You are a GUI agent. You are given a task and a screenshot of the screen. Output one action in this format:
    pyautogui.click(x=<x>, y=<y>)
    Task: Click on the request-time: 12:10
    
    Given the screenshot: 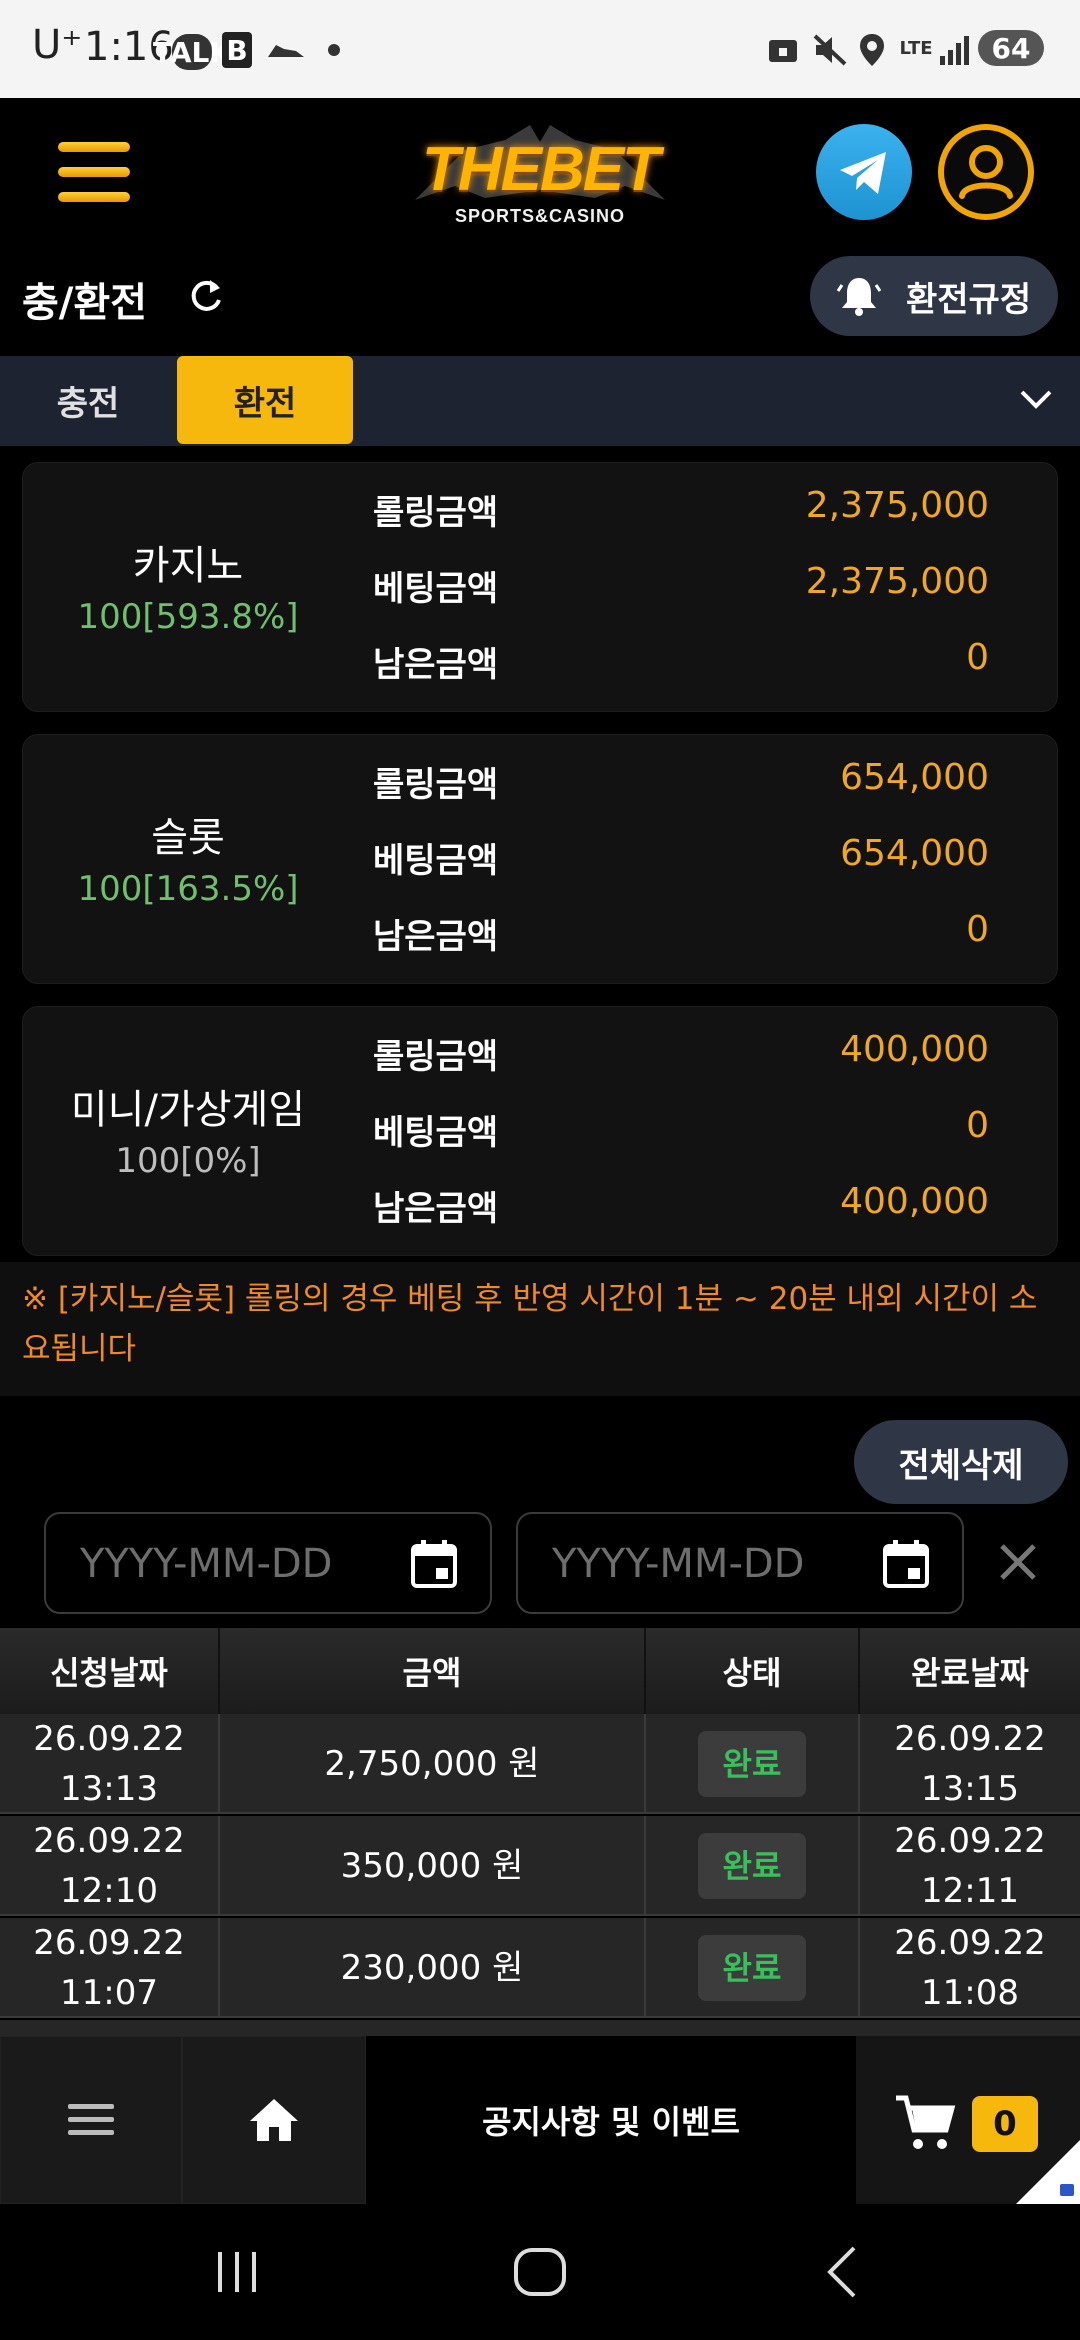 What is the action you would take?
    pyautogui.click(x=109, y=1891)
    